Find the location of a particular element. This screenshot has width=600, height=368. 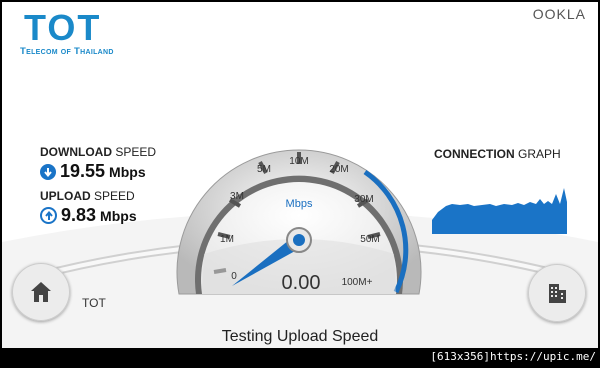

home-icon is located at coordinates (41, 292).